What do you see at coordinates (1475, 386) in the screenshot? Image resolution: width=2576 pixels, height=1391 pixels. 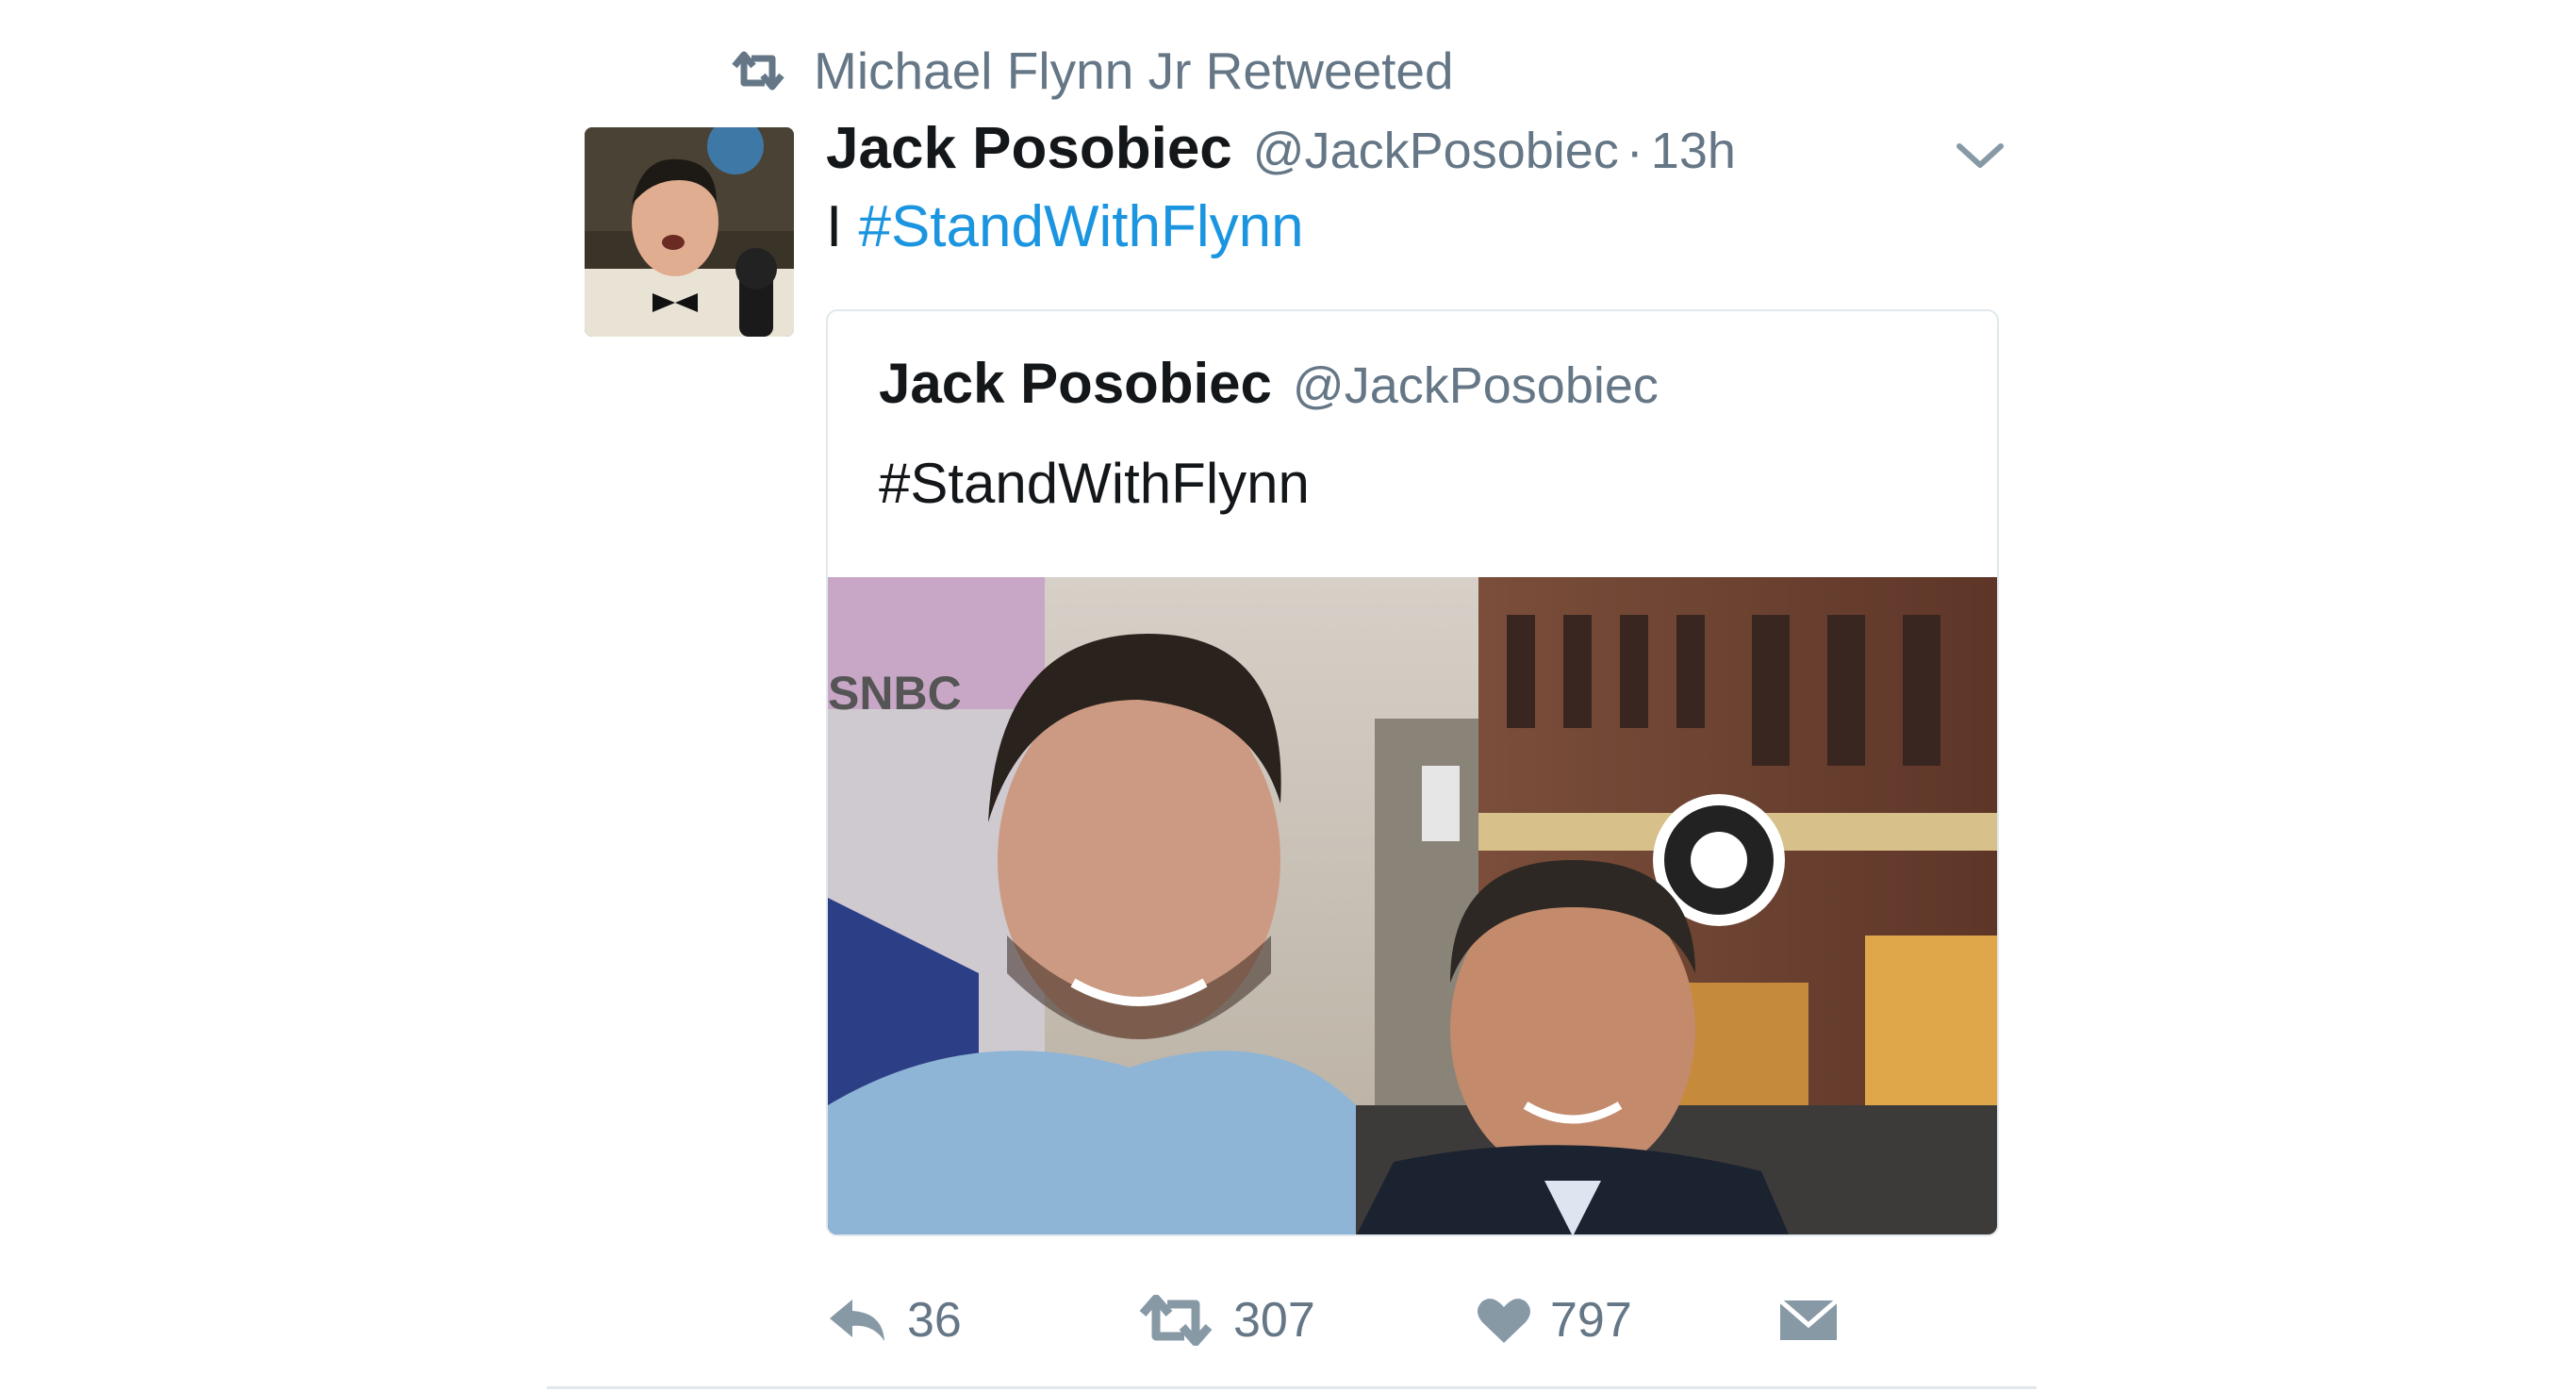 I see `quoted-author-handle: @JackPosobiec` at bounding box center [1475, 386].